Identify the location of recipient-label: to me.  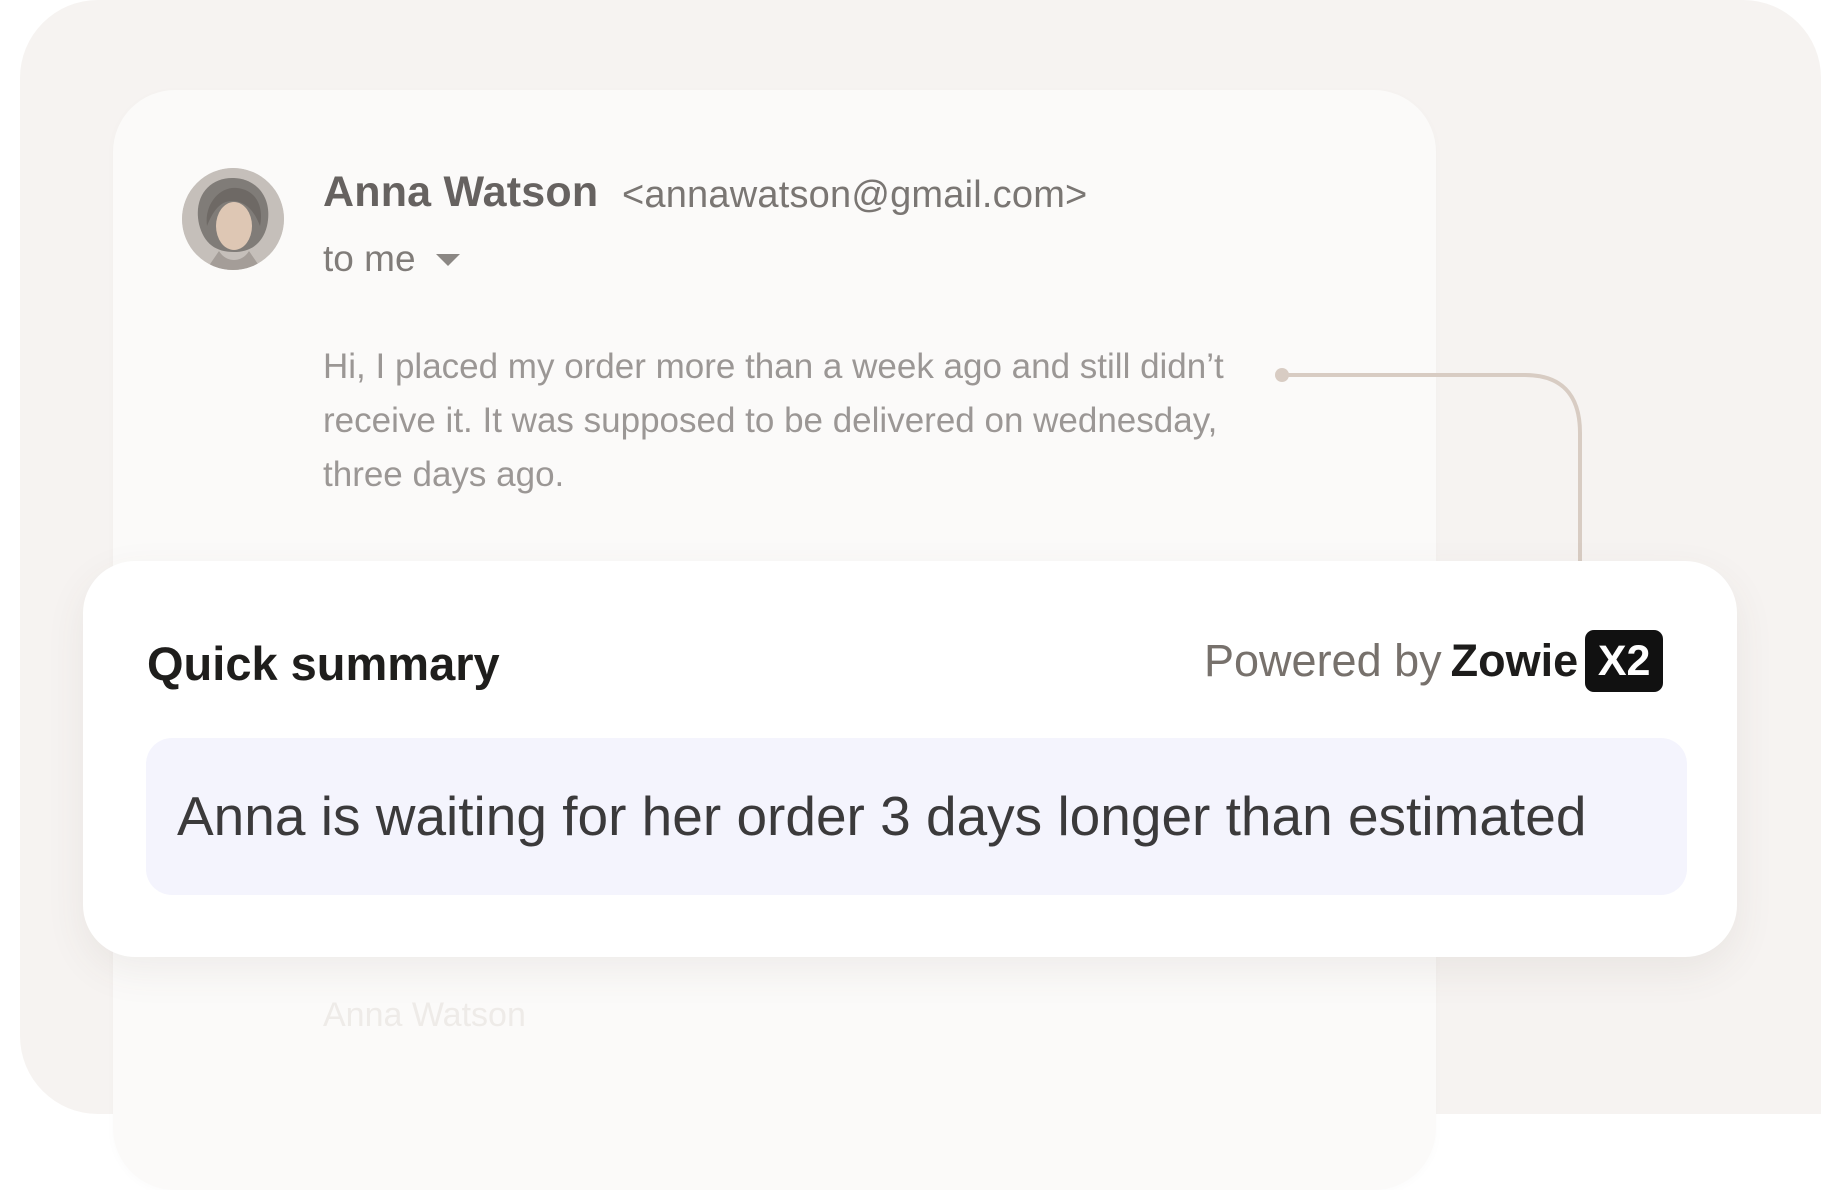
(369, 258).